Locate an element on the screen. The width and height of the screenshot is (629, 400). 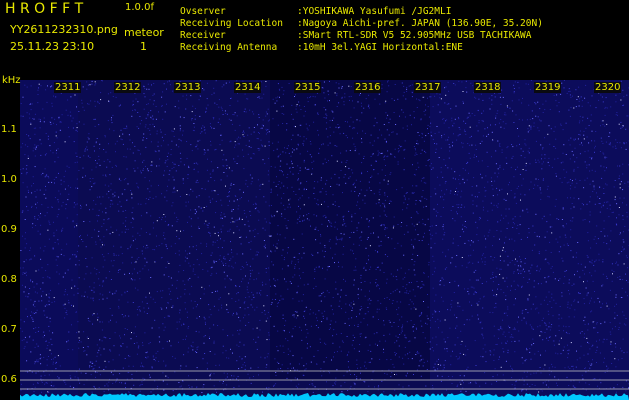
info-row-observer: Ovserver :YOSHIKAWA Yasufumi /JG2MLI is located at coordinates (361, 12).